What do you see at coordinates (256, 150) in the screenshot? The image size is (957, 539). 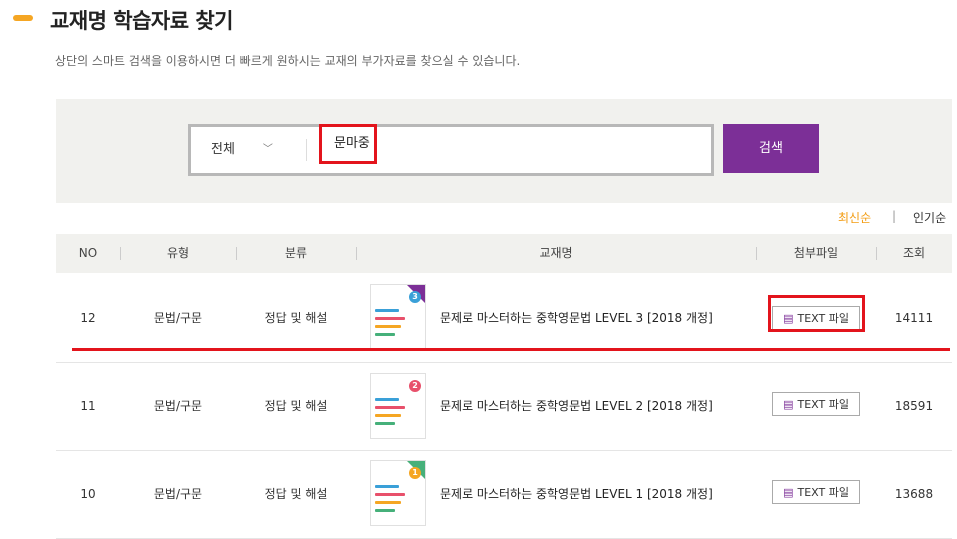 I see `scope-select: 전체 ﹀` at bounding box center [256, 150].